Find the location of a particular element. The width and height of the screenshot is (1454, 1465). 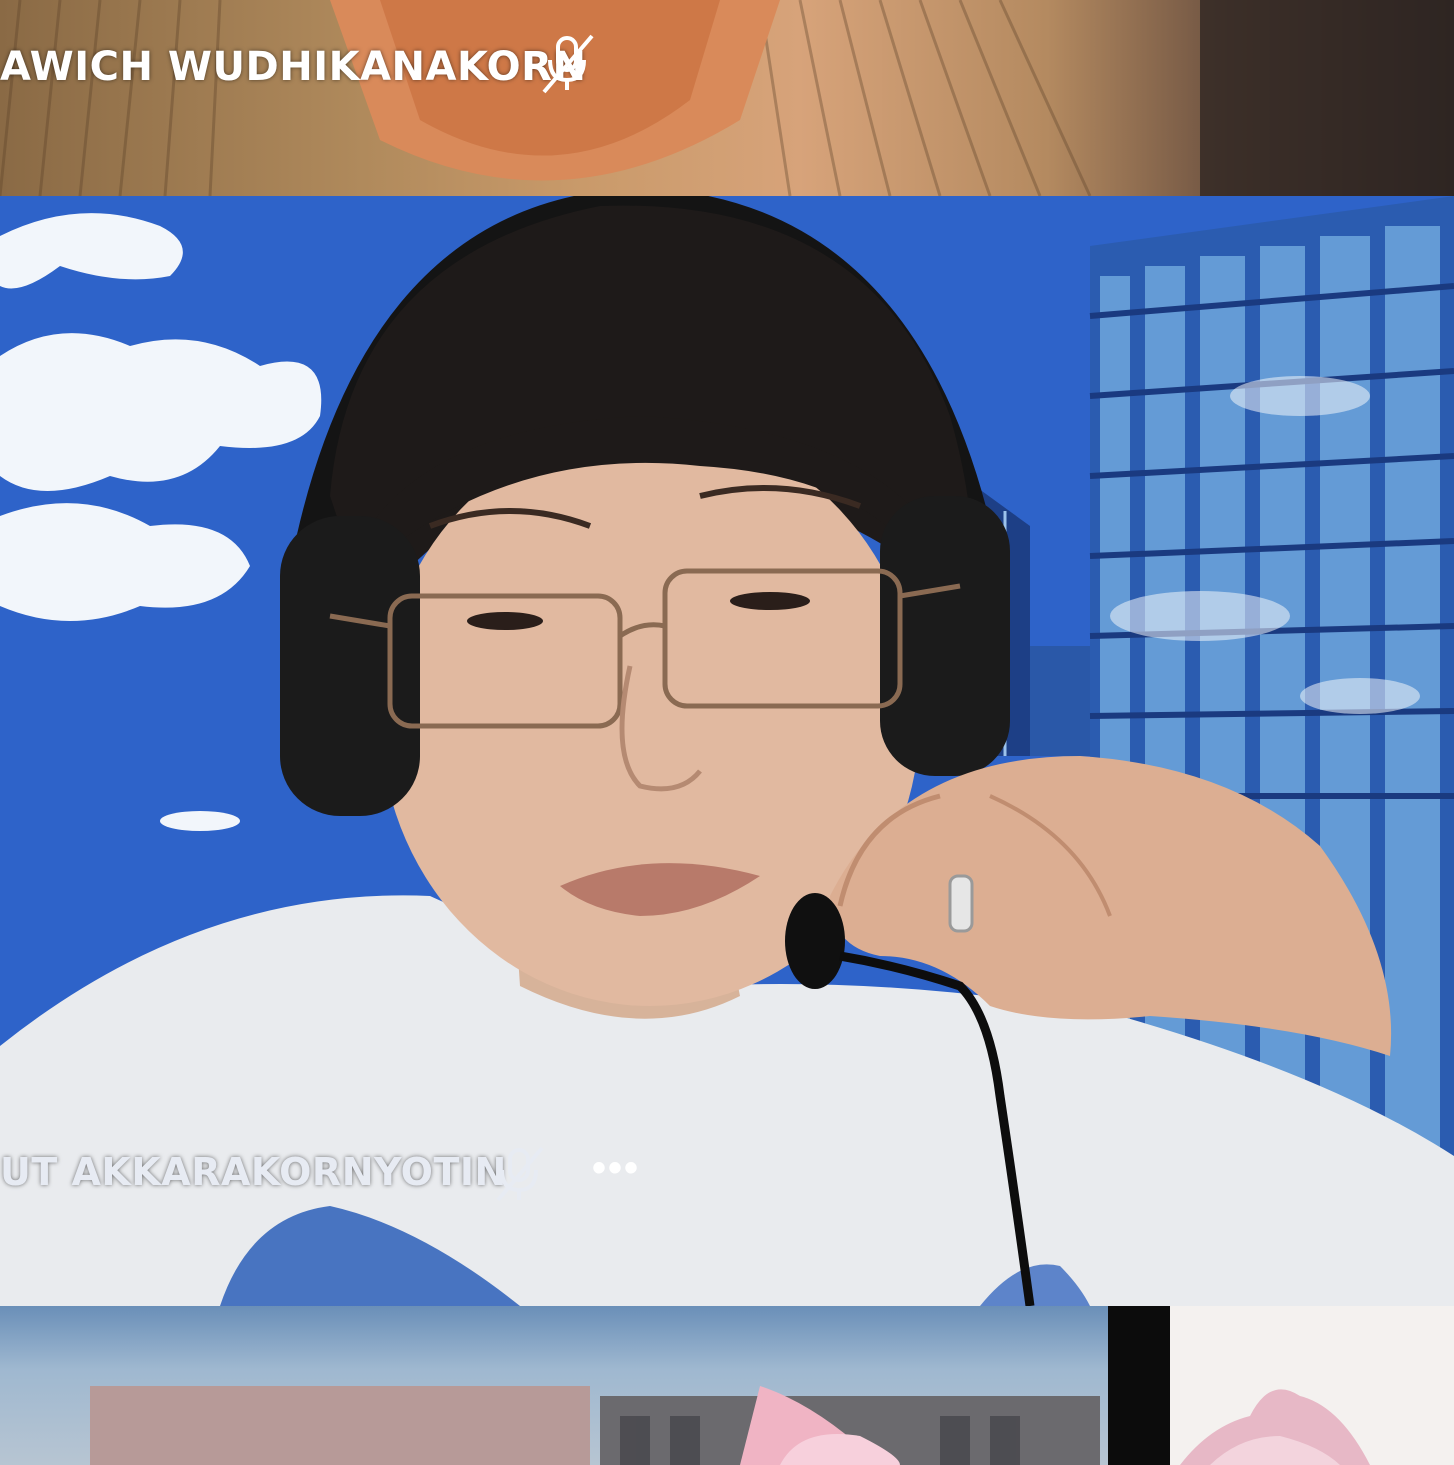

mic-muted-icon is located at coordinates (520, 1176).